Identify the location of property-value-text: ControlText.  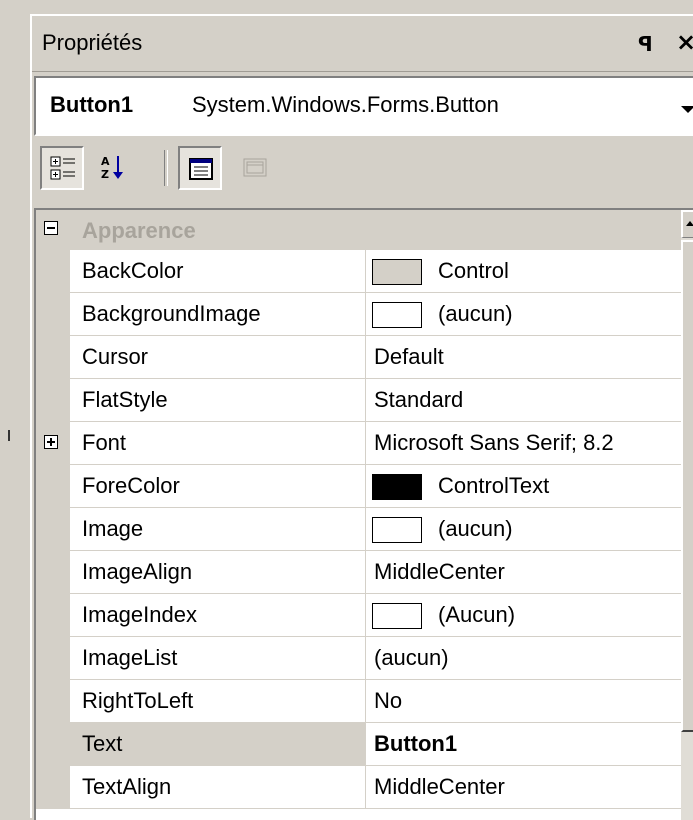
(494, 485).